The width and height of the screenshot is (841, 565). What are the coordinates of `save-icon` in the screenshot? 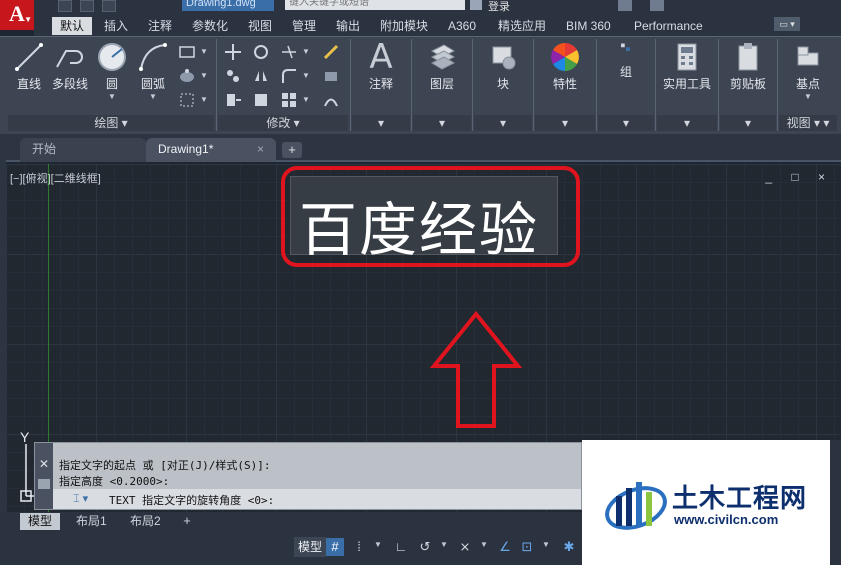 It's located at (109, 6).